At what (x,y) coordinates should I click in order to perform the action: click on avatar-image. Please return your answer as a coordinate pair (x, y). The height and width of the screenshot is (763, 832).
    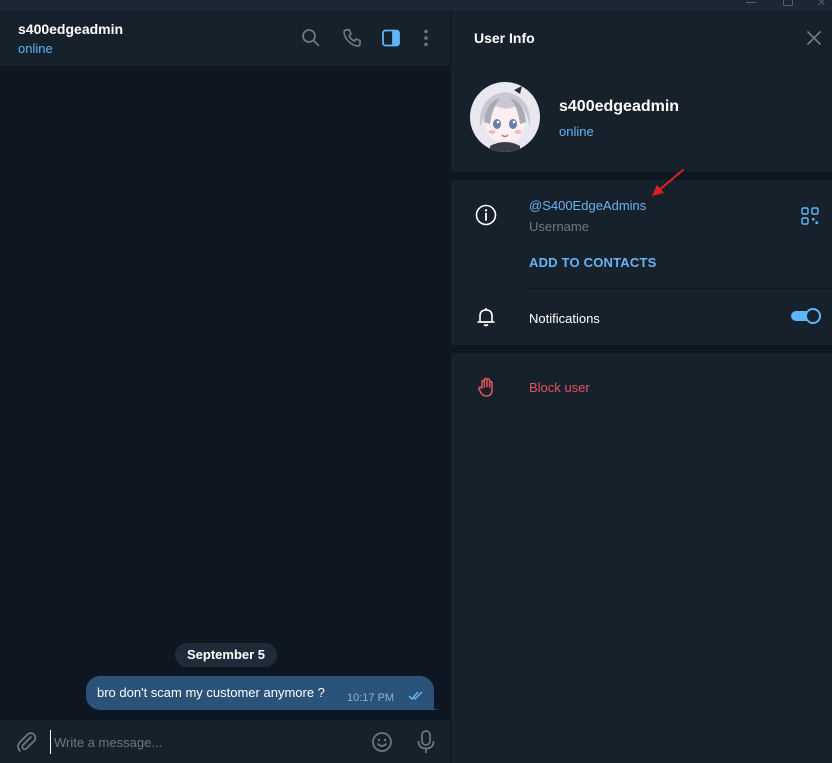
    Looking at the image, I should click on (505, 117).